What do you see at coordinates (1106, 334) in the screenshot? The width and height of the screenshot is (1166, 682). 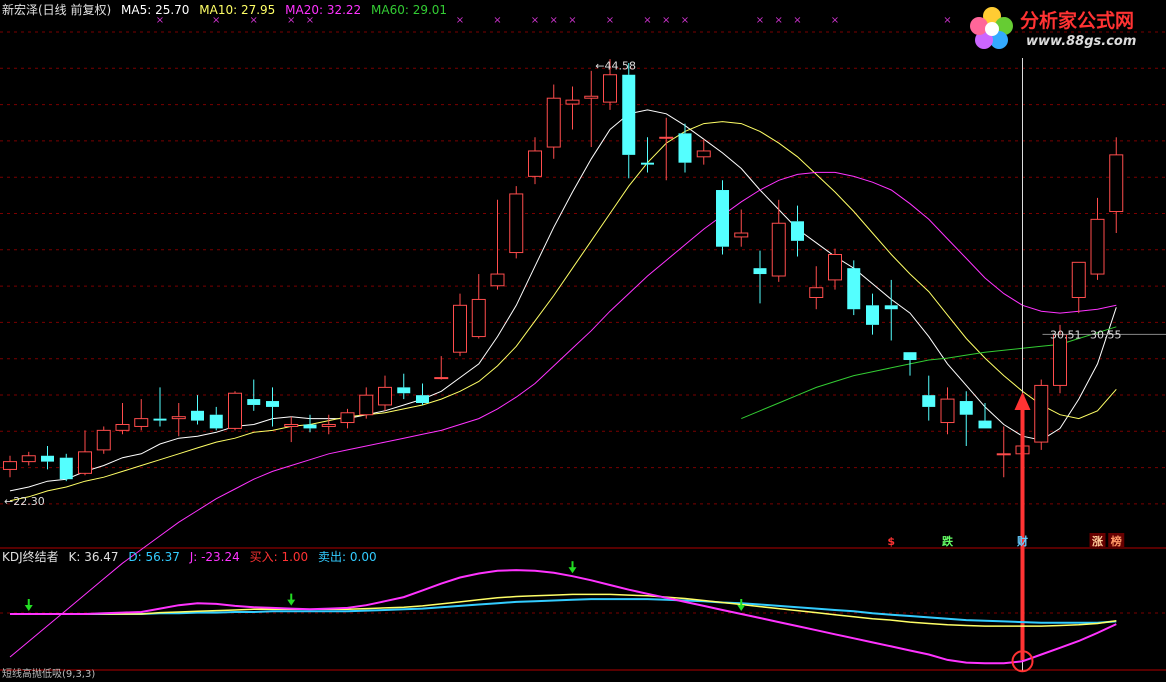 I see `price-axis-label: 30.55` at bounding box center [1106, 334].